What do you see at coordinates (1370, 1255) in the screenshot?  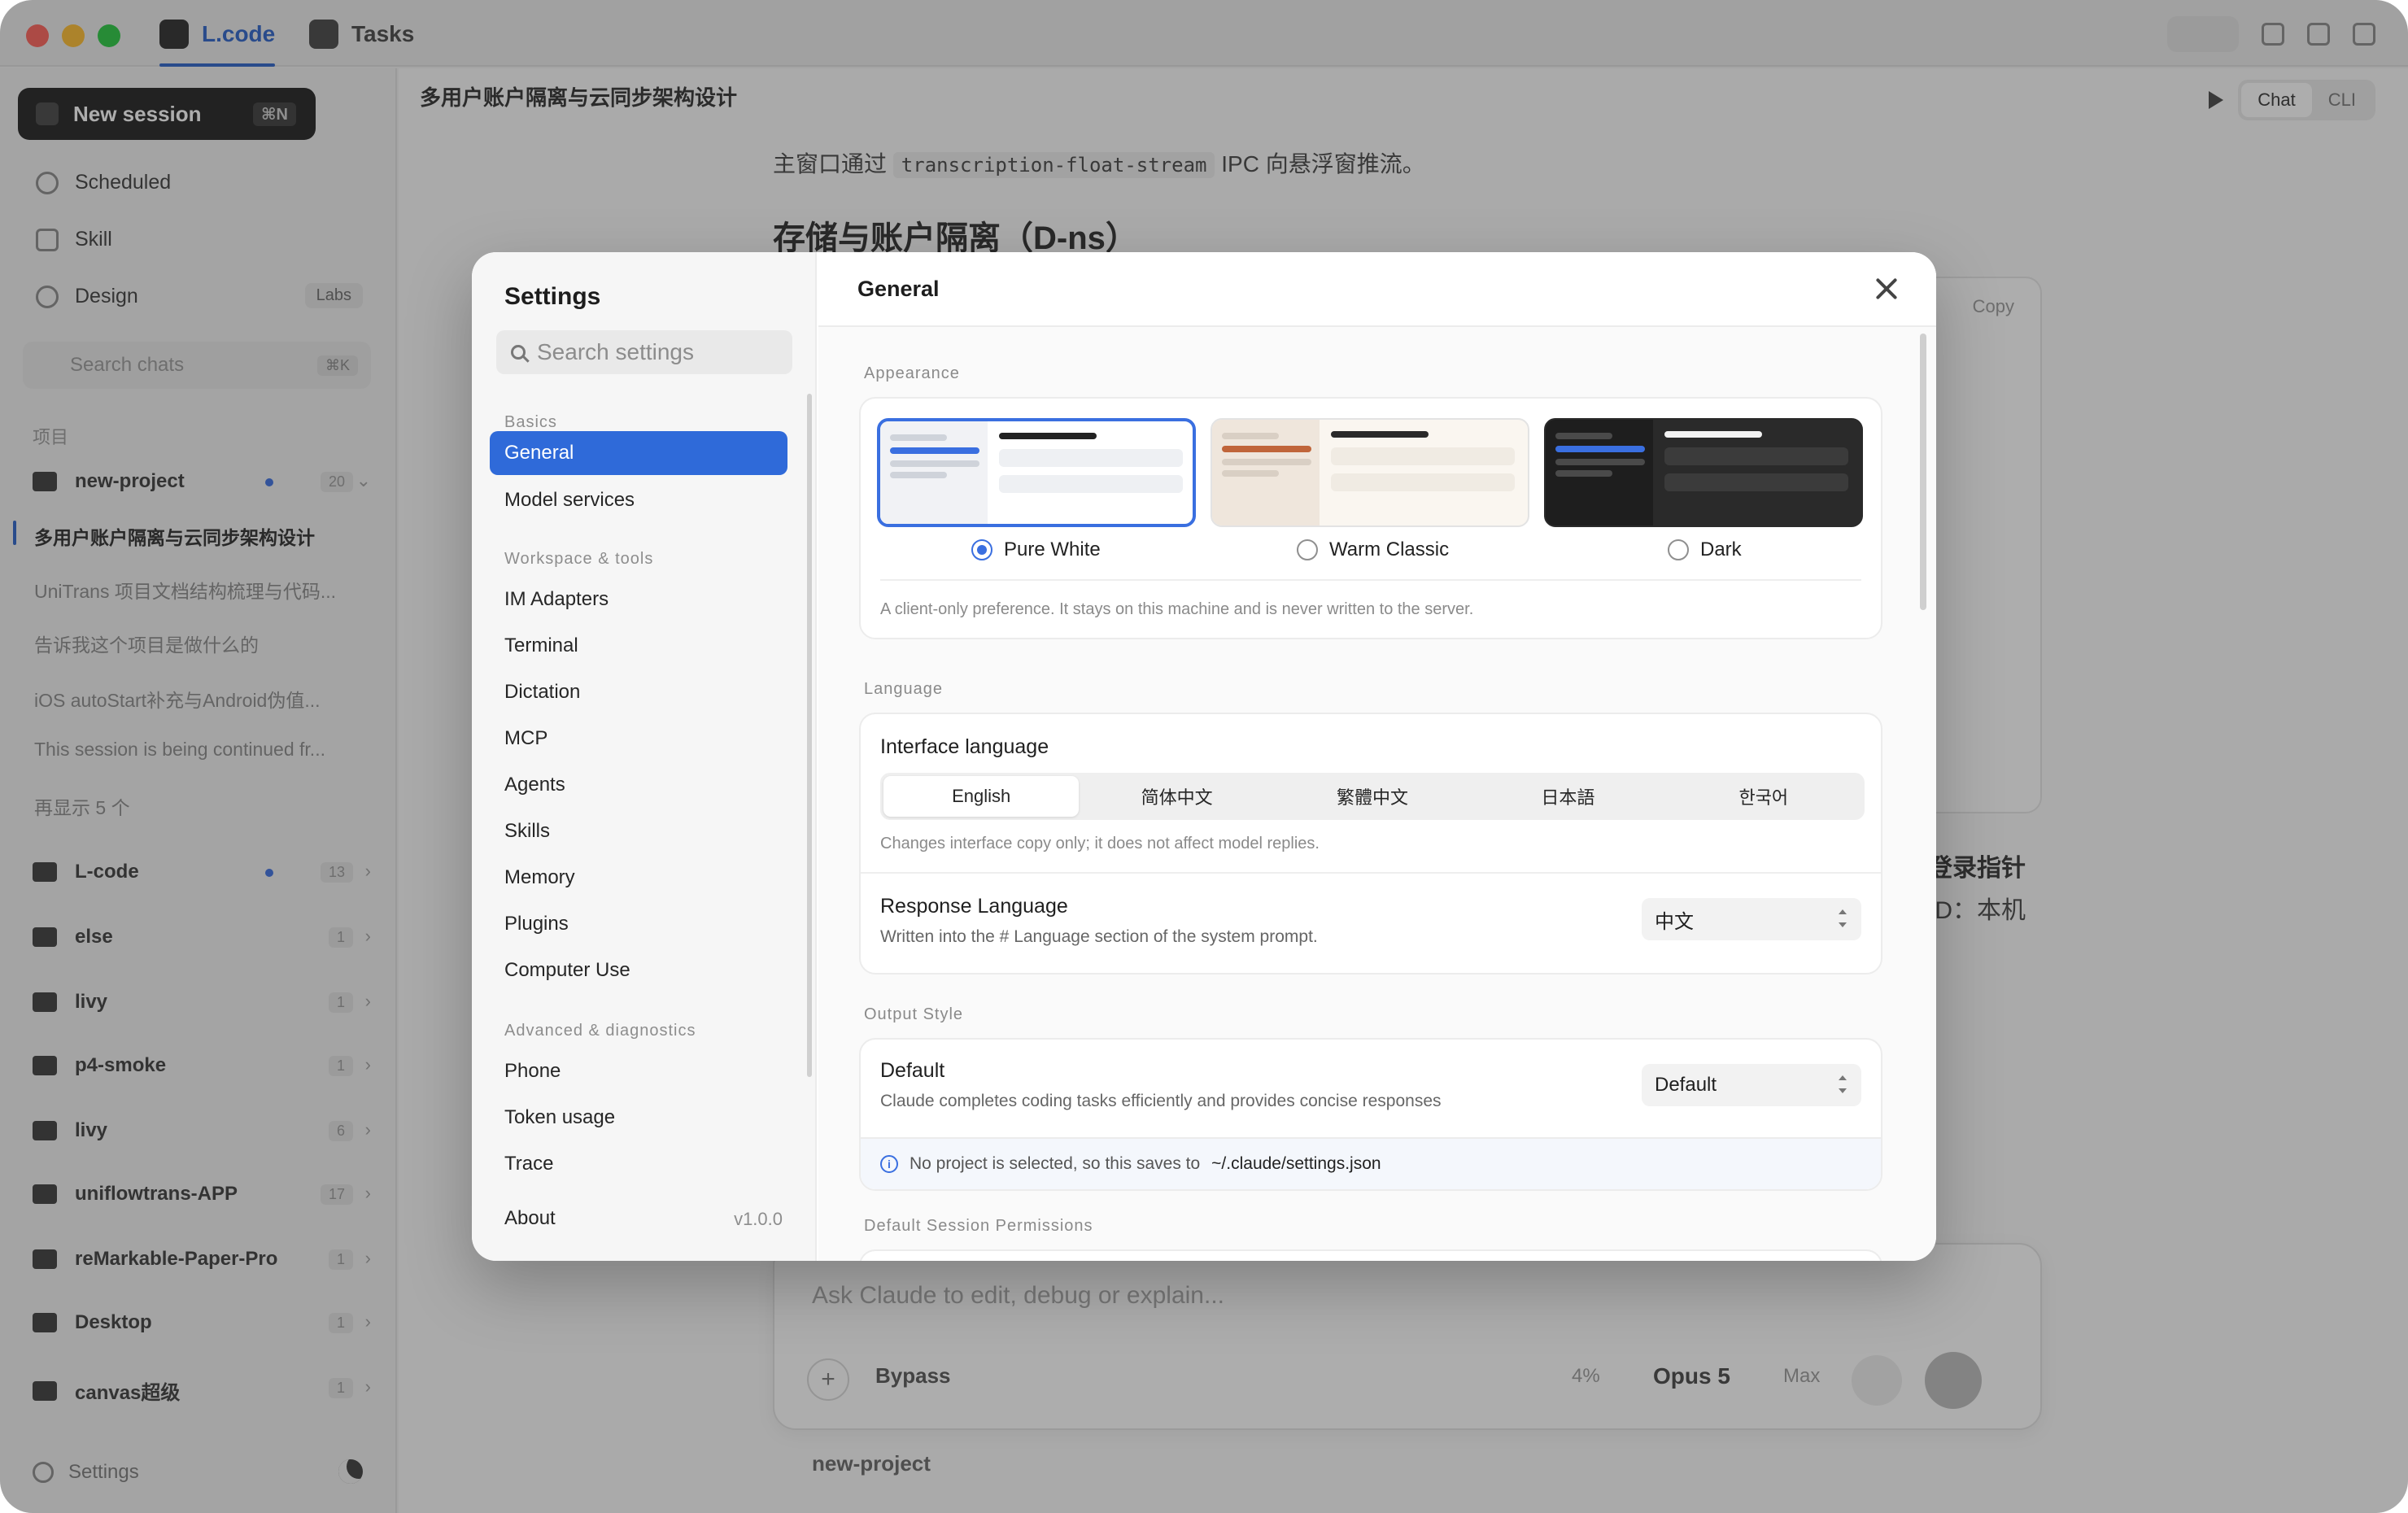 I see `permissions-card` at bounding box center [1370, 1255].